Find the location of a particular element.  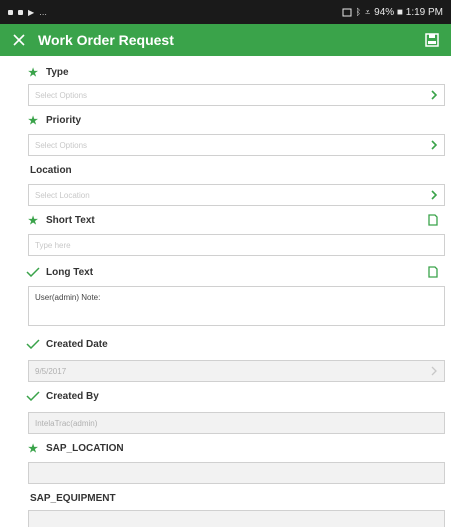

long-text-textarea: User(admin) Note: is located at coordinates (236, 306).